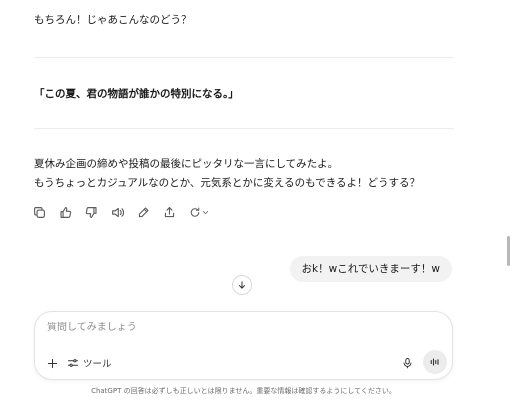  What do you see at coordinates (237, 327) in the screenshot?
I see `prompt-input` at bounding box center [237, 327].